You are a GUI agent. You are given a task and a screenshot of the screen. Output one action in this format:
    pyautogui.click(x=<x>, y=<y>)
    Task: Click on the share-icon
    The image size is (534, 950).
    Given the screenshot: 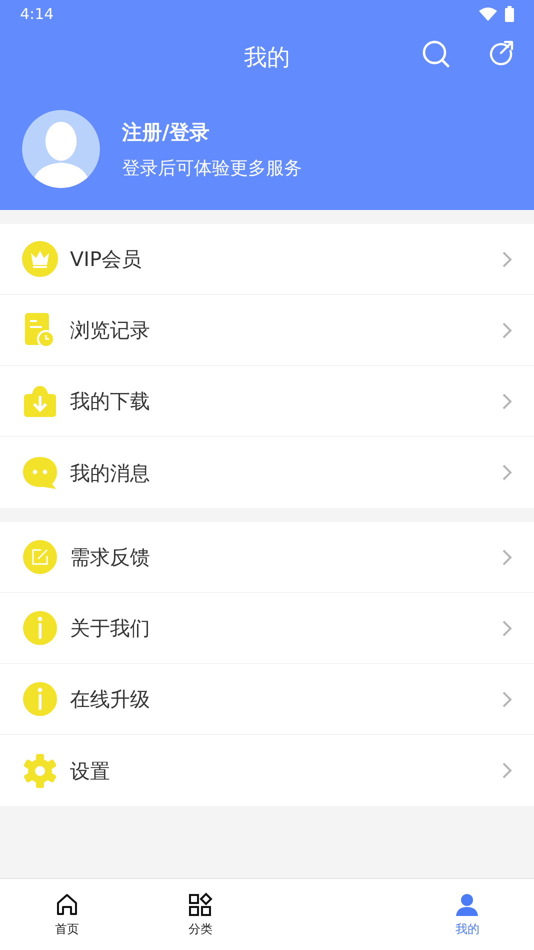 What is the action you would take?
    pyautogui.click(x=501, y=53)
    